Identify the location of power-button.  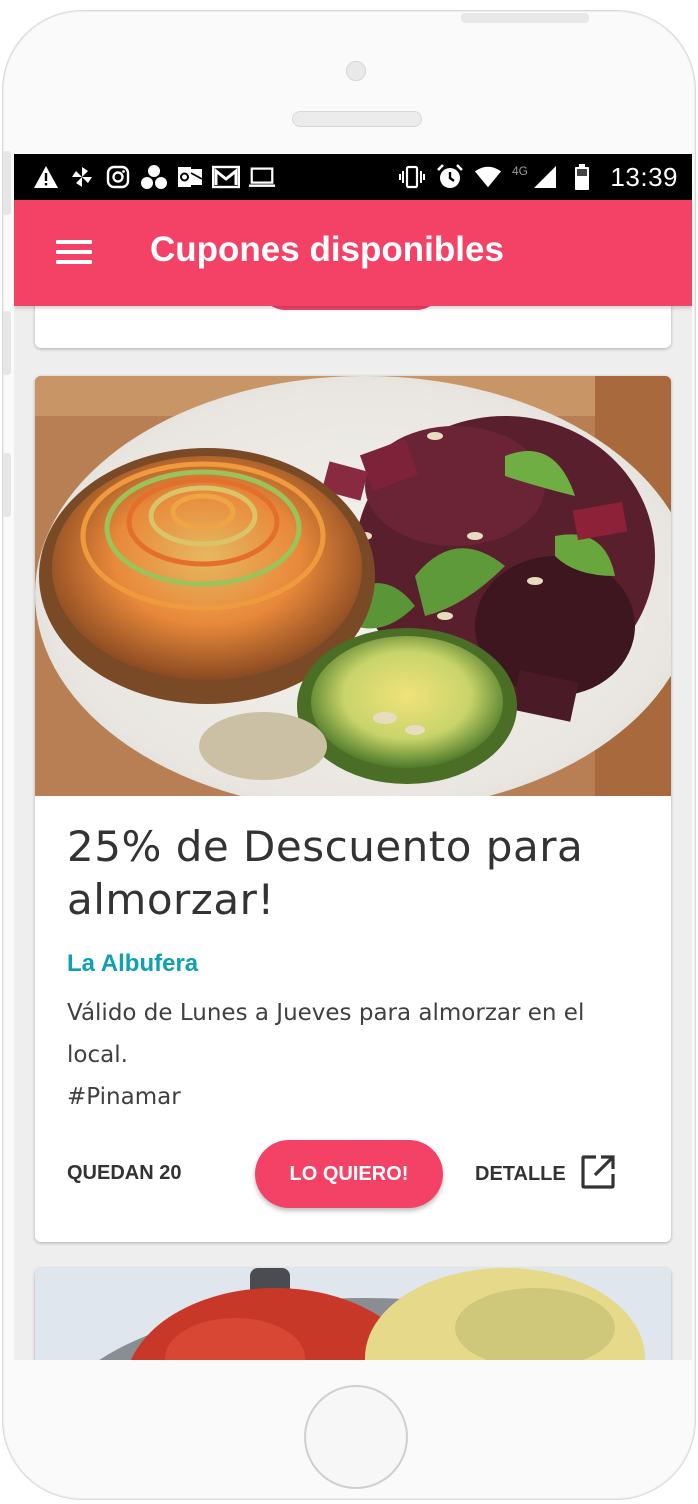
(525, 18).